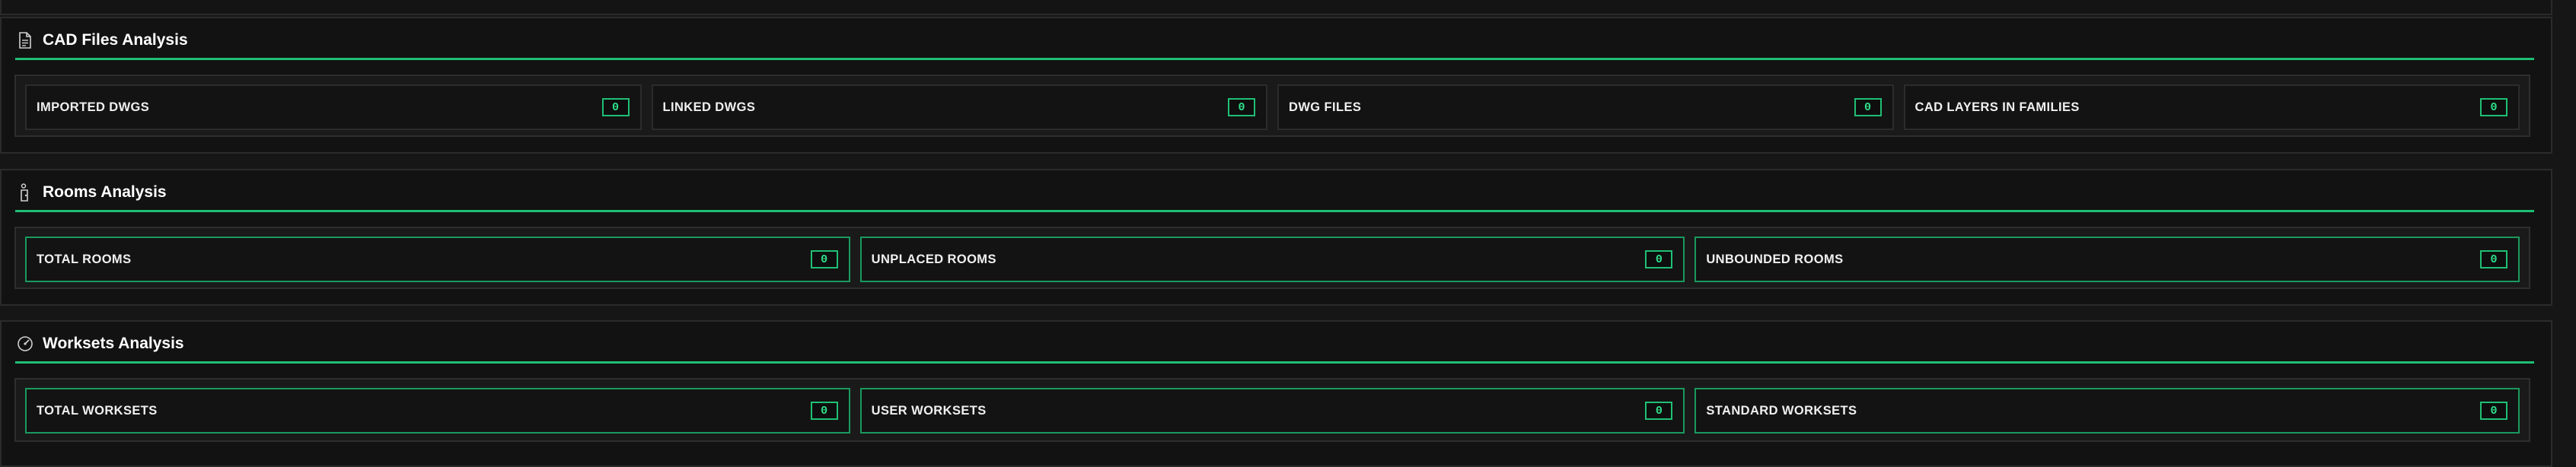  I want to click on metric-label: TOTAL ROOMS, so click(85, 259).